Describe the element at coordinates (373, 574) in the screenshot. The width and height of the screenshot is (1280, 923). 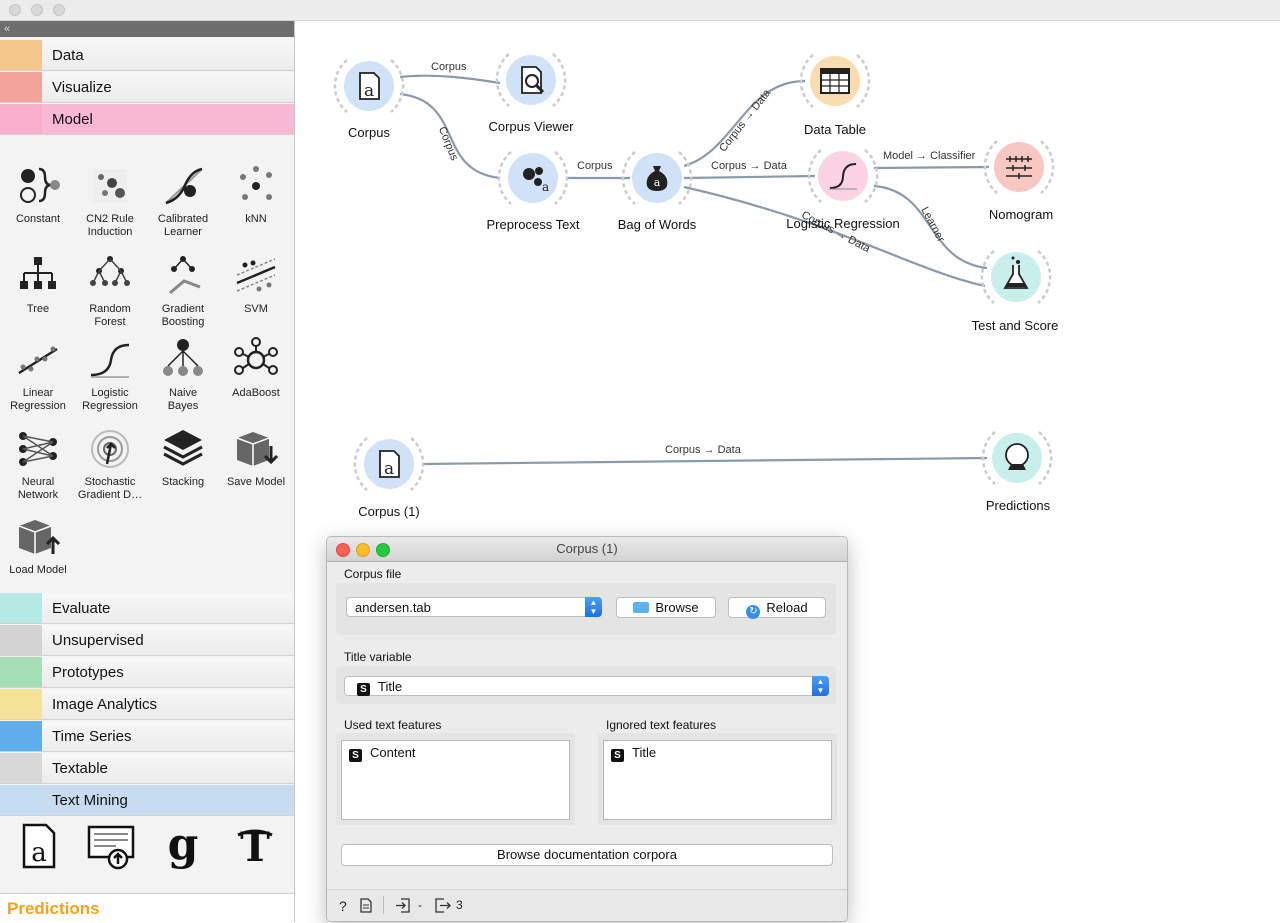
I see `corpus-file-label: Corpus file` at that location.